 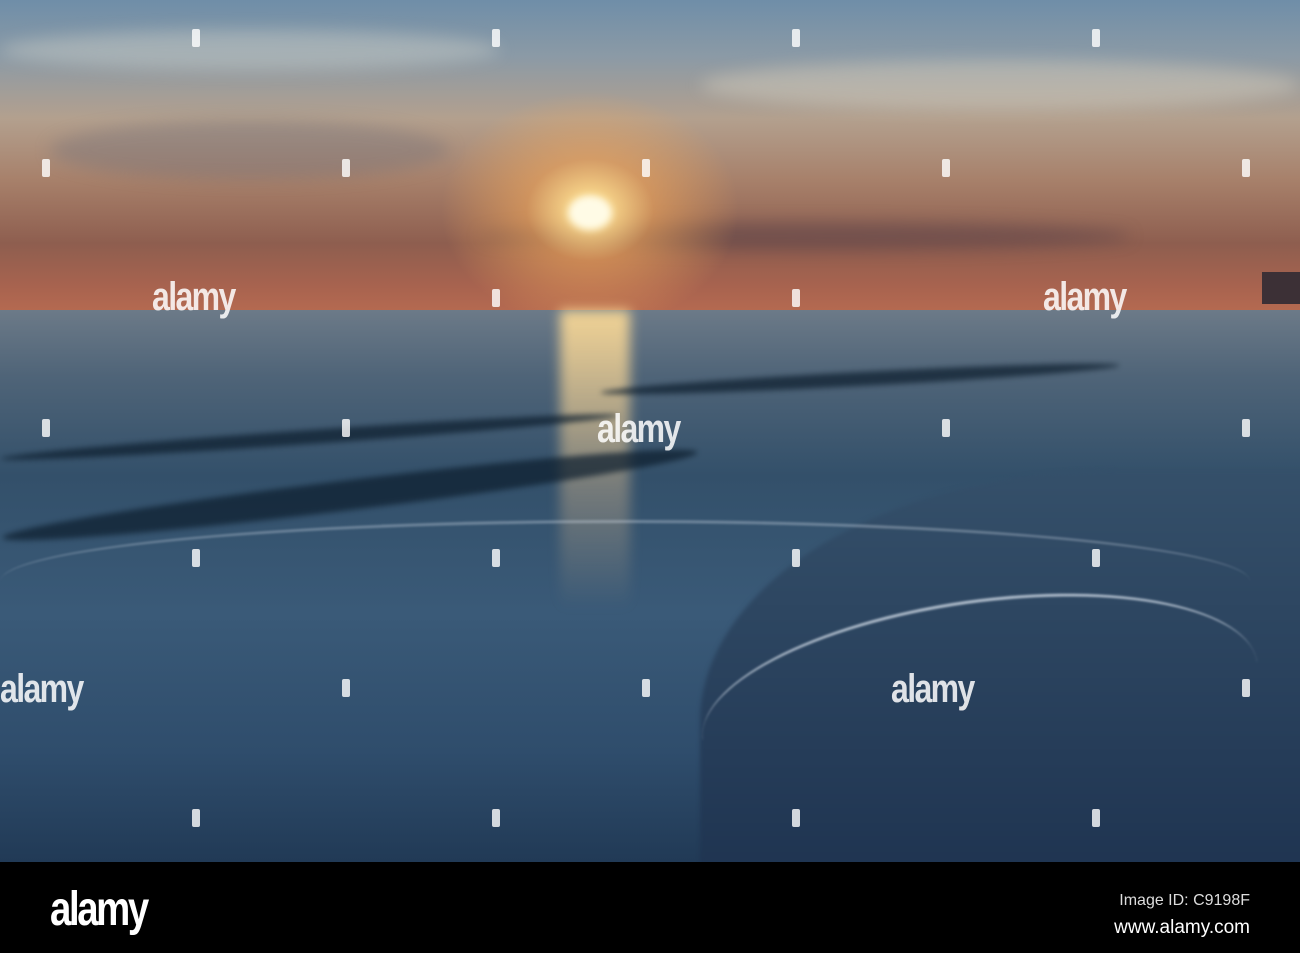 I want to click on footer-bar: alamy Image ID: C9198F www.alamy.com, so click(x=650, y=907).